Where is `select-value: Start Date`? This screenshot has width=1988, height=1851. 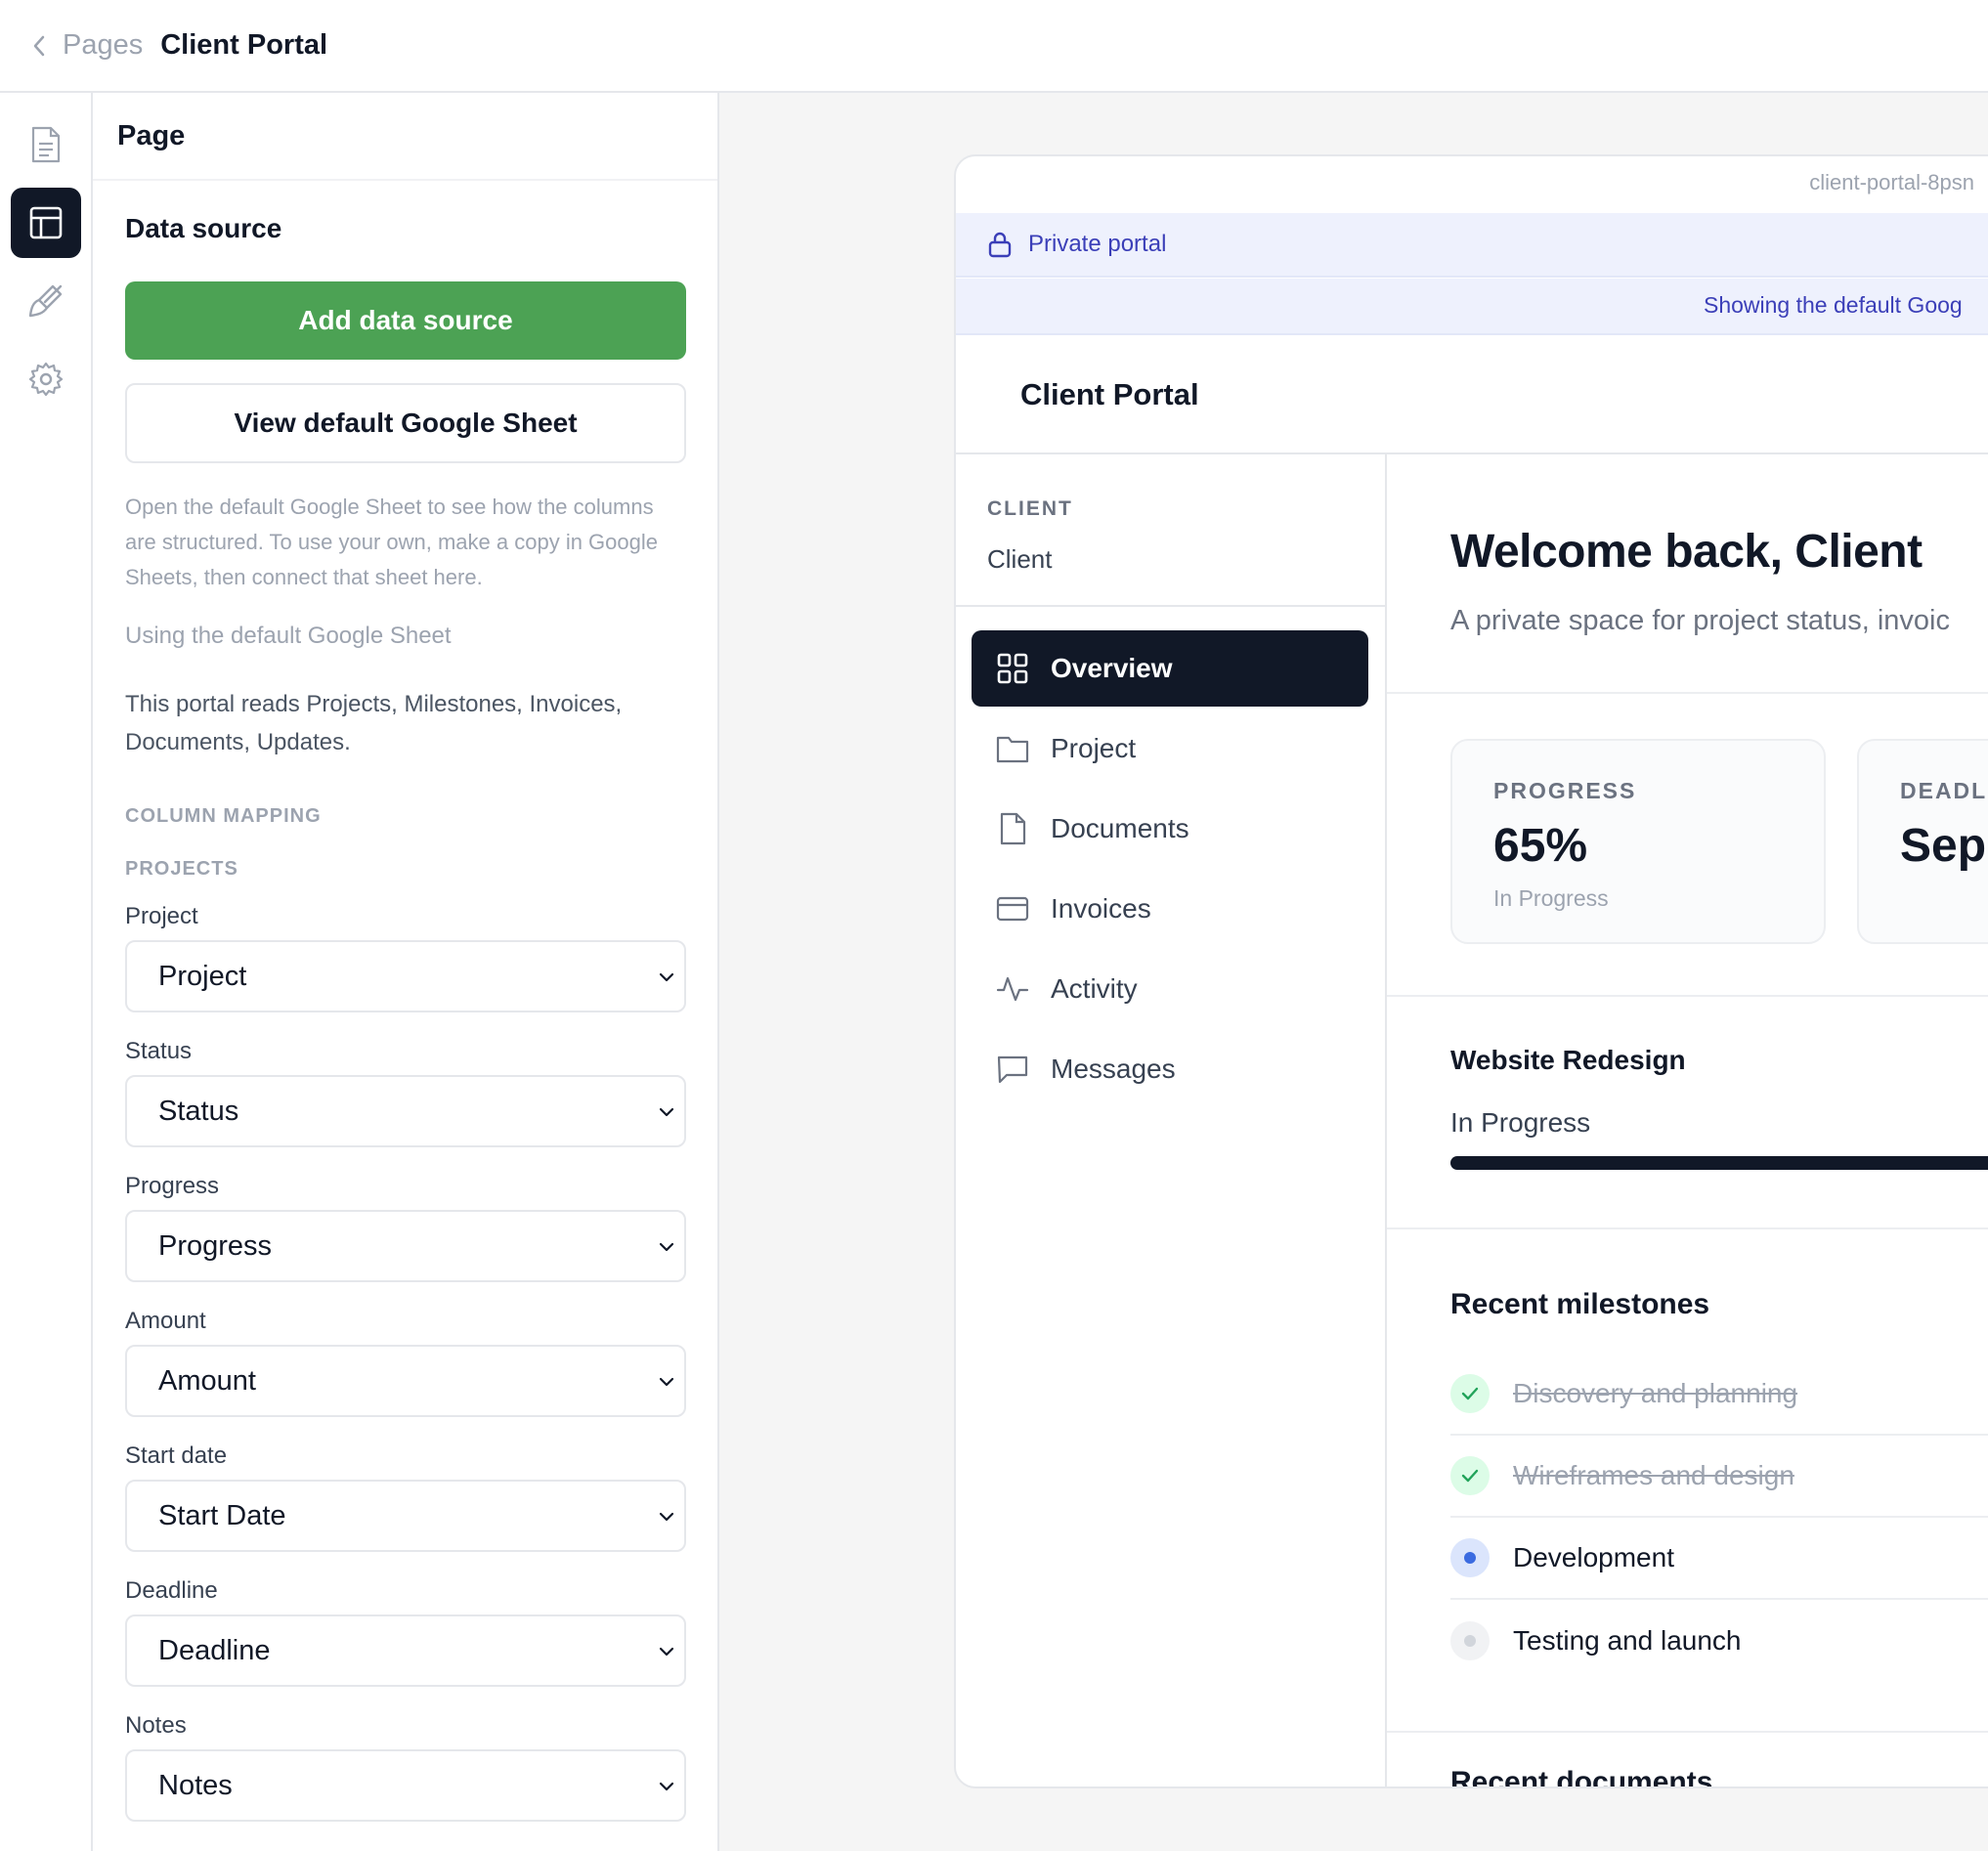 select-value: Start Date is located at coordinates (222, 1515).